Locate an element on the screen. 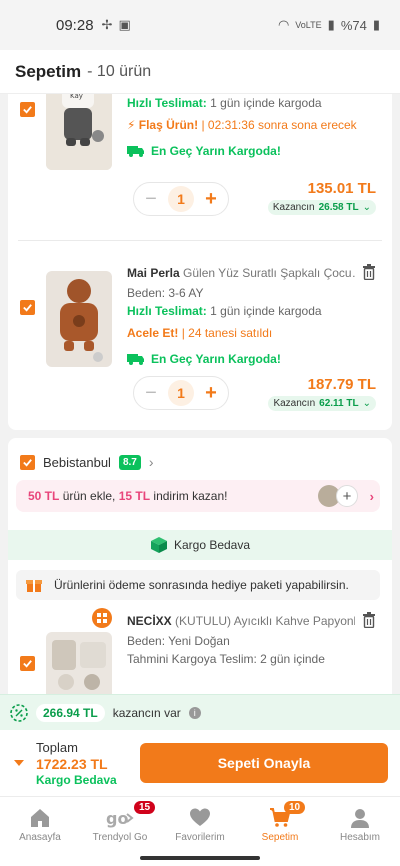 The image size is (400, 866). earnings-amount: 266.94 TL is located at coordinates (70, 712).